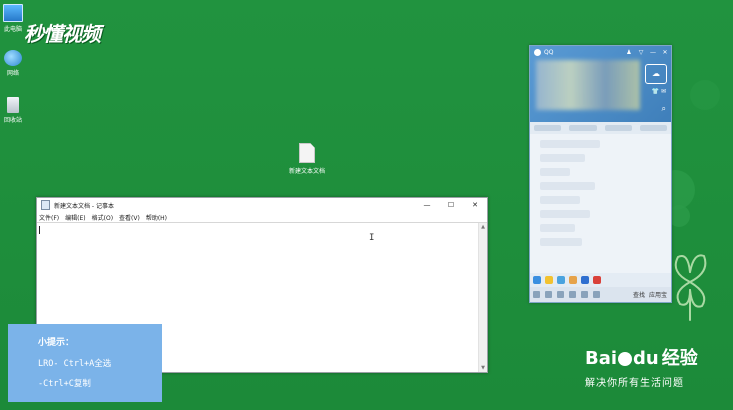 Image resolution: width=733 pixels, height=410 pixels. I want to click on notepad-app-icon, so click(45, 205).